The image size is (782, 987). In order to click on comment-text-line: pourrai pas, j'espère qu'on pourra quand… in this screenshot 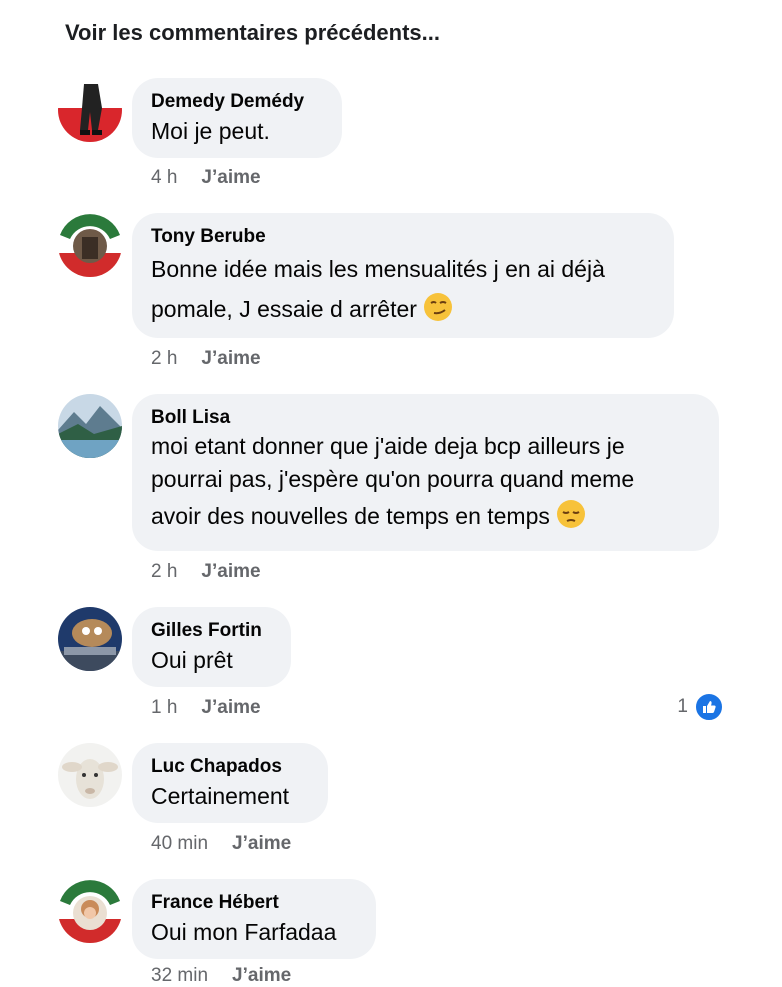, I will do `click(393, 479)`.